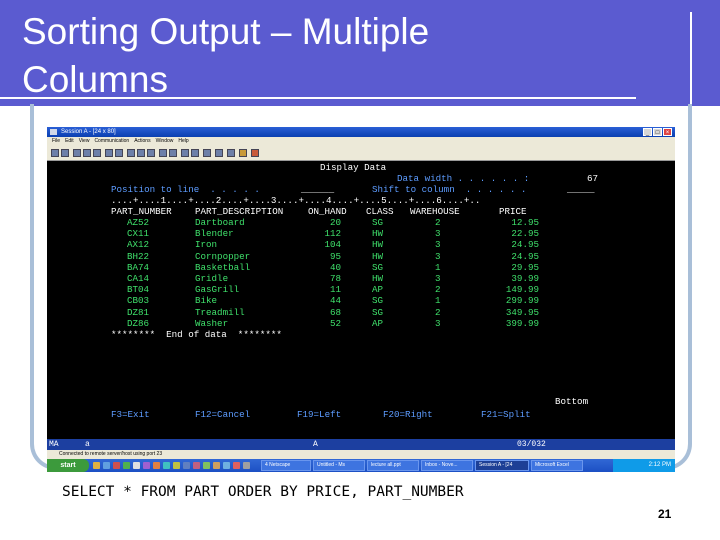 The height and width of the screenshot is (540, 720). What do you see at coordinates (335, 278) in the screenshot?
I see `cell-on-hand: 78` at bounding box center [335, 278].